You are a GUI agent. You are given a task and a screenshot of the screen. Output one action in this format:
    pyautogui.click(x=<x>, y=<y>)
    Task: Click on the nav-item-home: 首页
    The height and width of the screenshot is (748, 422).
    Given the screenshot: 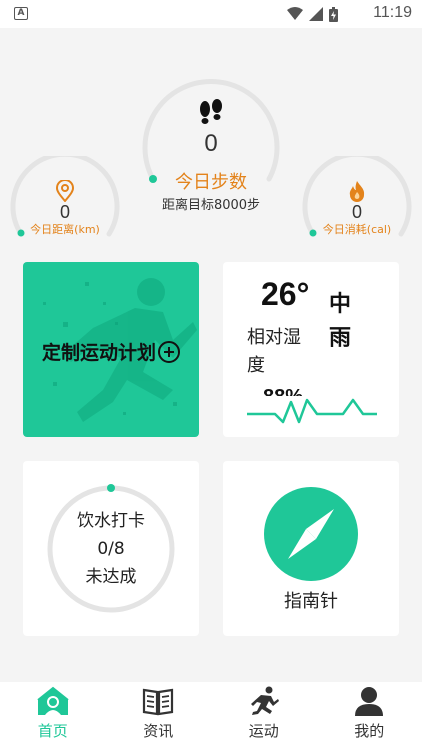 What is the action you would take?
    pyautogui.click(x=53, y=715)
    